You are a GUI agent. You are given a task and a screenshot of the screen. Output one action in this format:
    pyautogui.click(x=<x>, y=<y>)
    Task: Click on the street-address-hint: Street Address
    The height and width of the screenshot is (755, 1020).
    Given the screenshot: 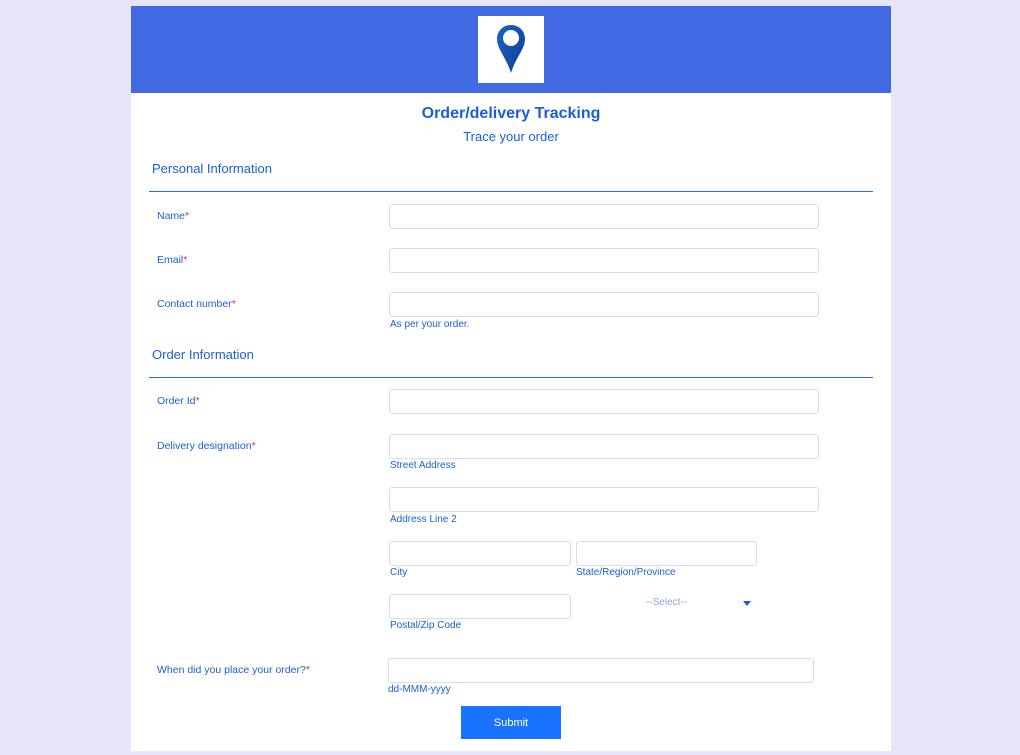 What is the action you would take?
    pyautogui.click(x=423, y=465)
    